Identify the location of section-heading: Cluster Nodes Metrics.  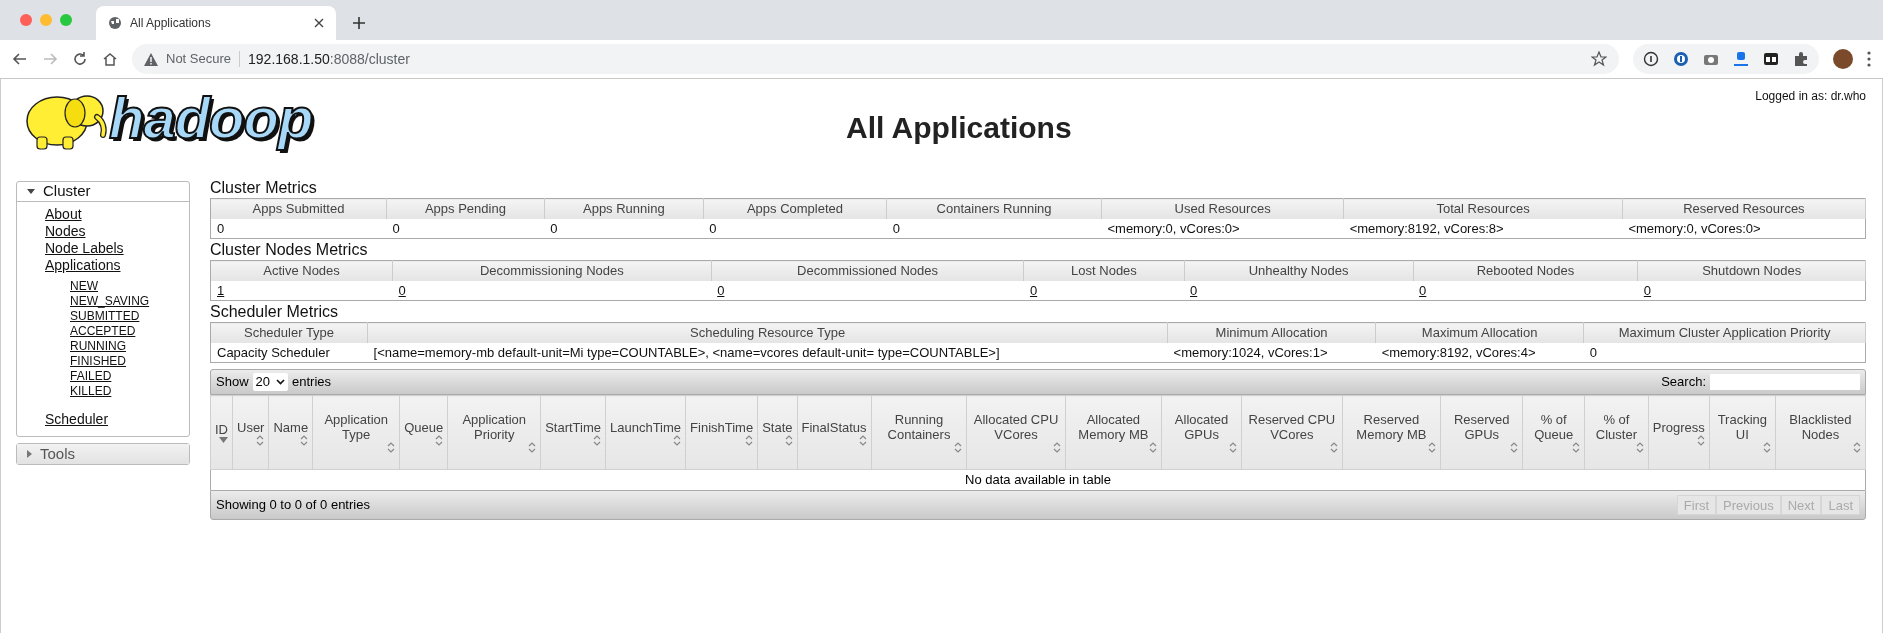
(289, 250).